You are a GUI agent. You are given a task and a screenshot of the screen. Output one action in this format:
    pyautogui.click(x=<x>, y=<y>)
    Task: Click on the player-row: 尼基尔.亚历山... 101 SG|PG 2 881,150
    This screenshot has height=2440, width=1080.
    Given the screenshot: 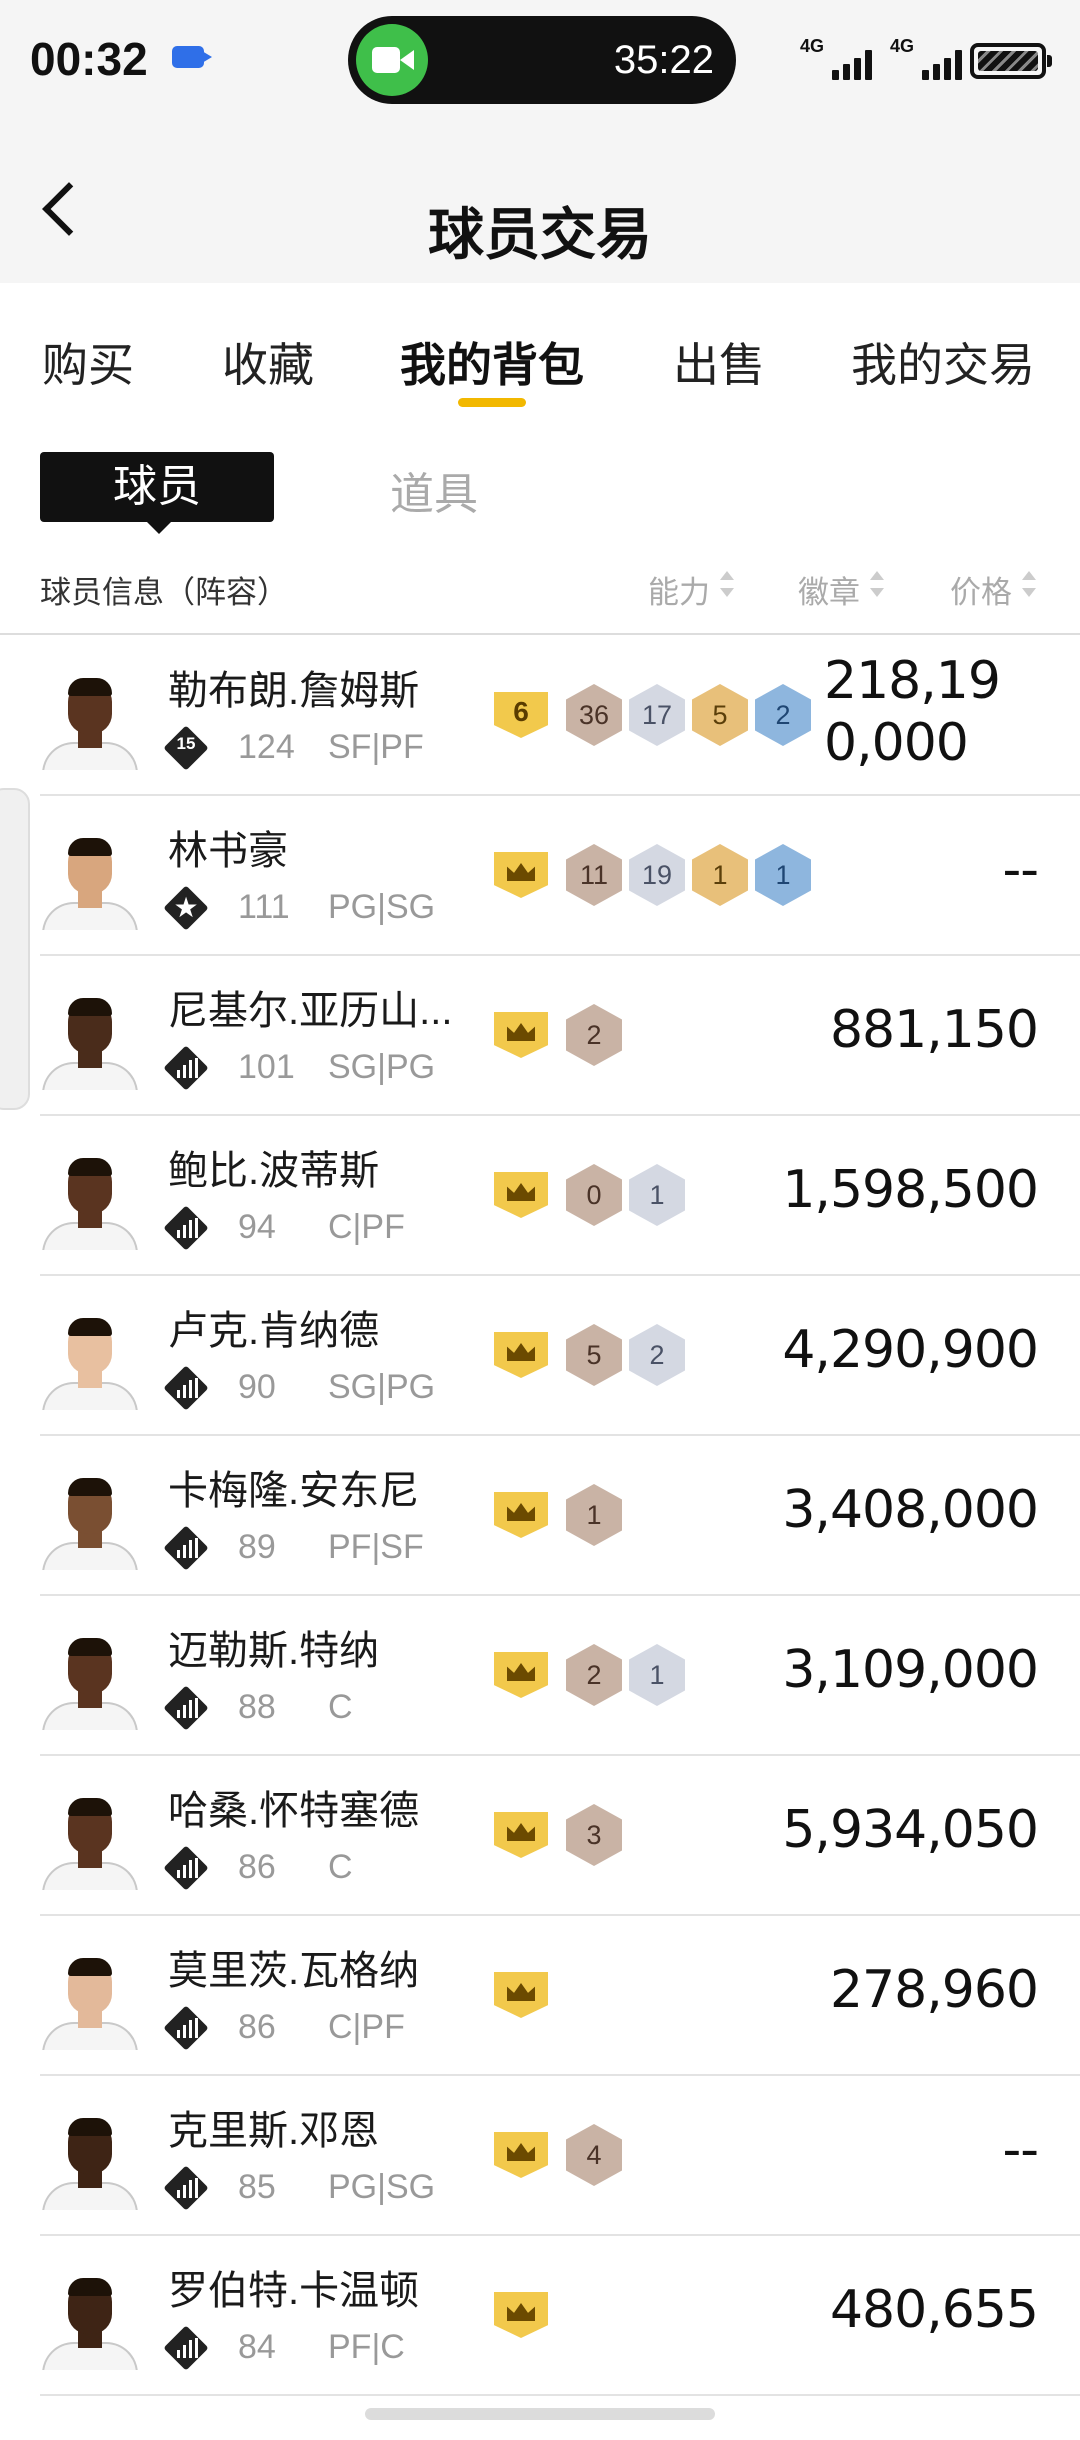 What is the action you would take?
    pyautogui.click(x=540, y=1036)
    